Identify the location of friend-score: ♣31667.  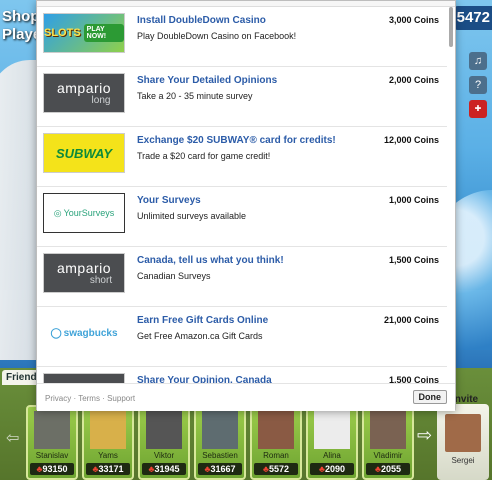
(220, 469).